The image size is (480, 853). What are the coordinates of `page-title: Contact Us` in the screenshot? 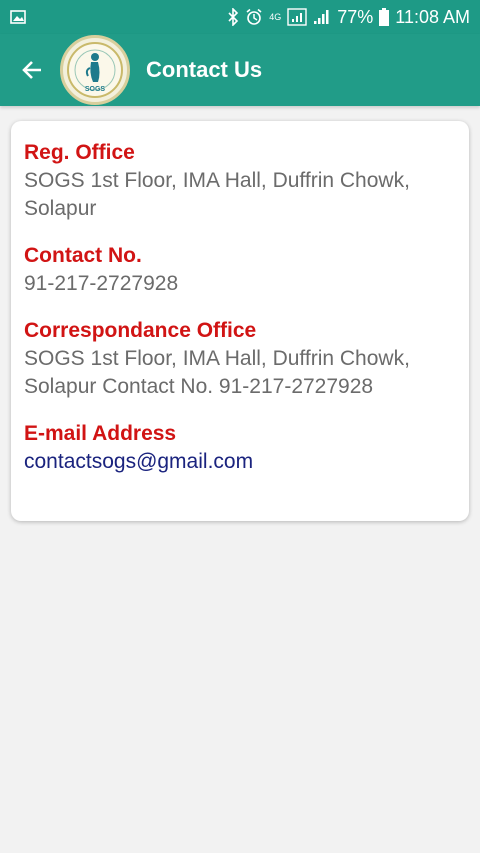 It's located at (204, 69).